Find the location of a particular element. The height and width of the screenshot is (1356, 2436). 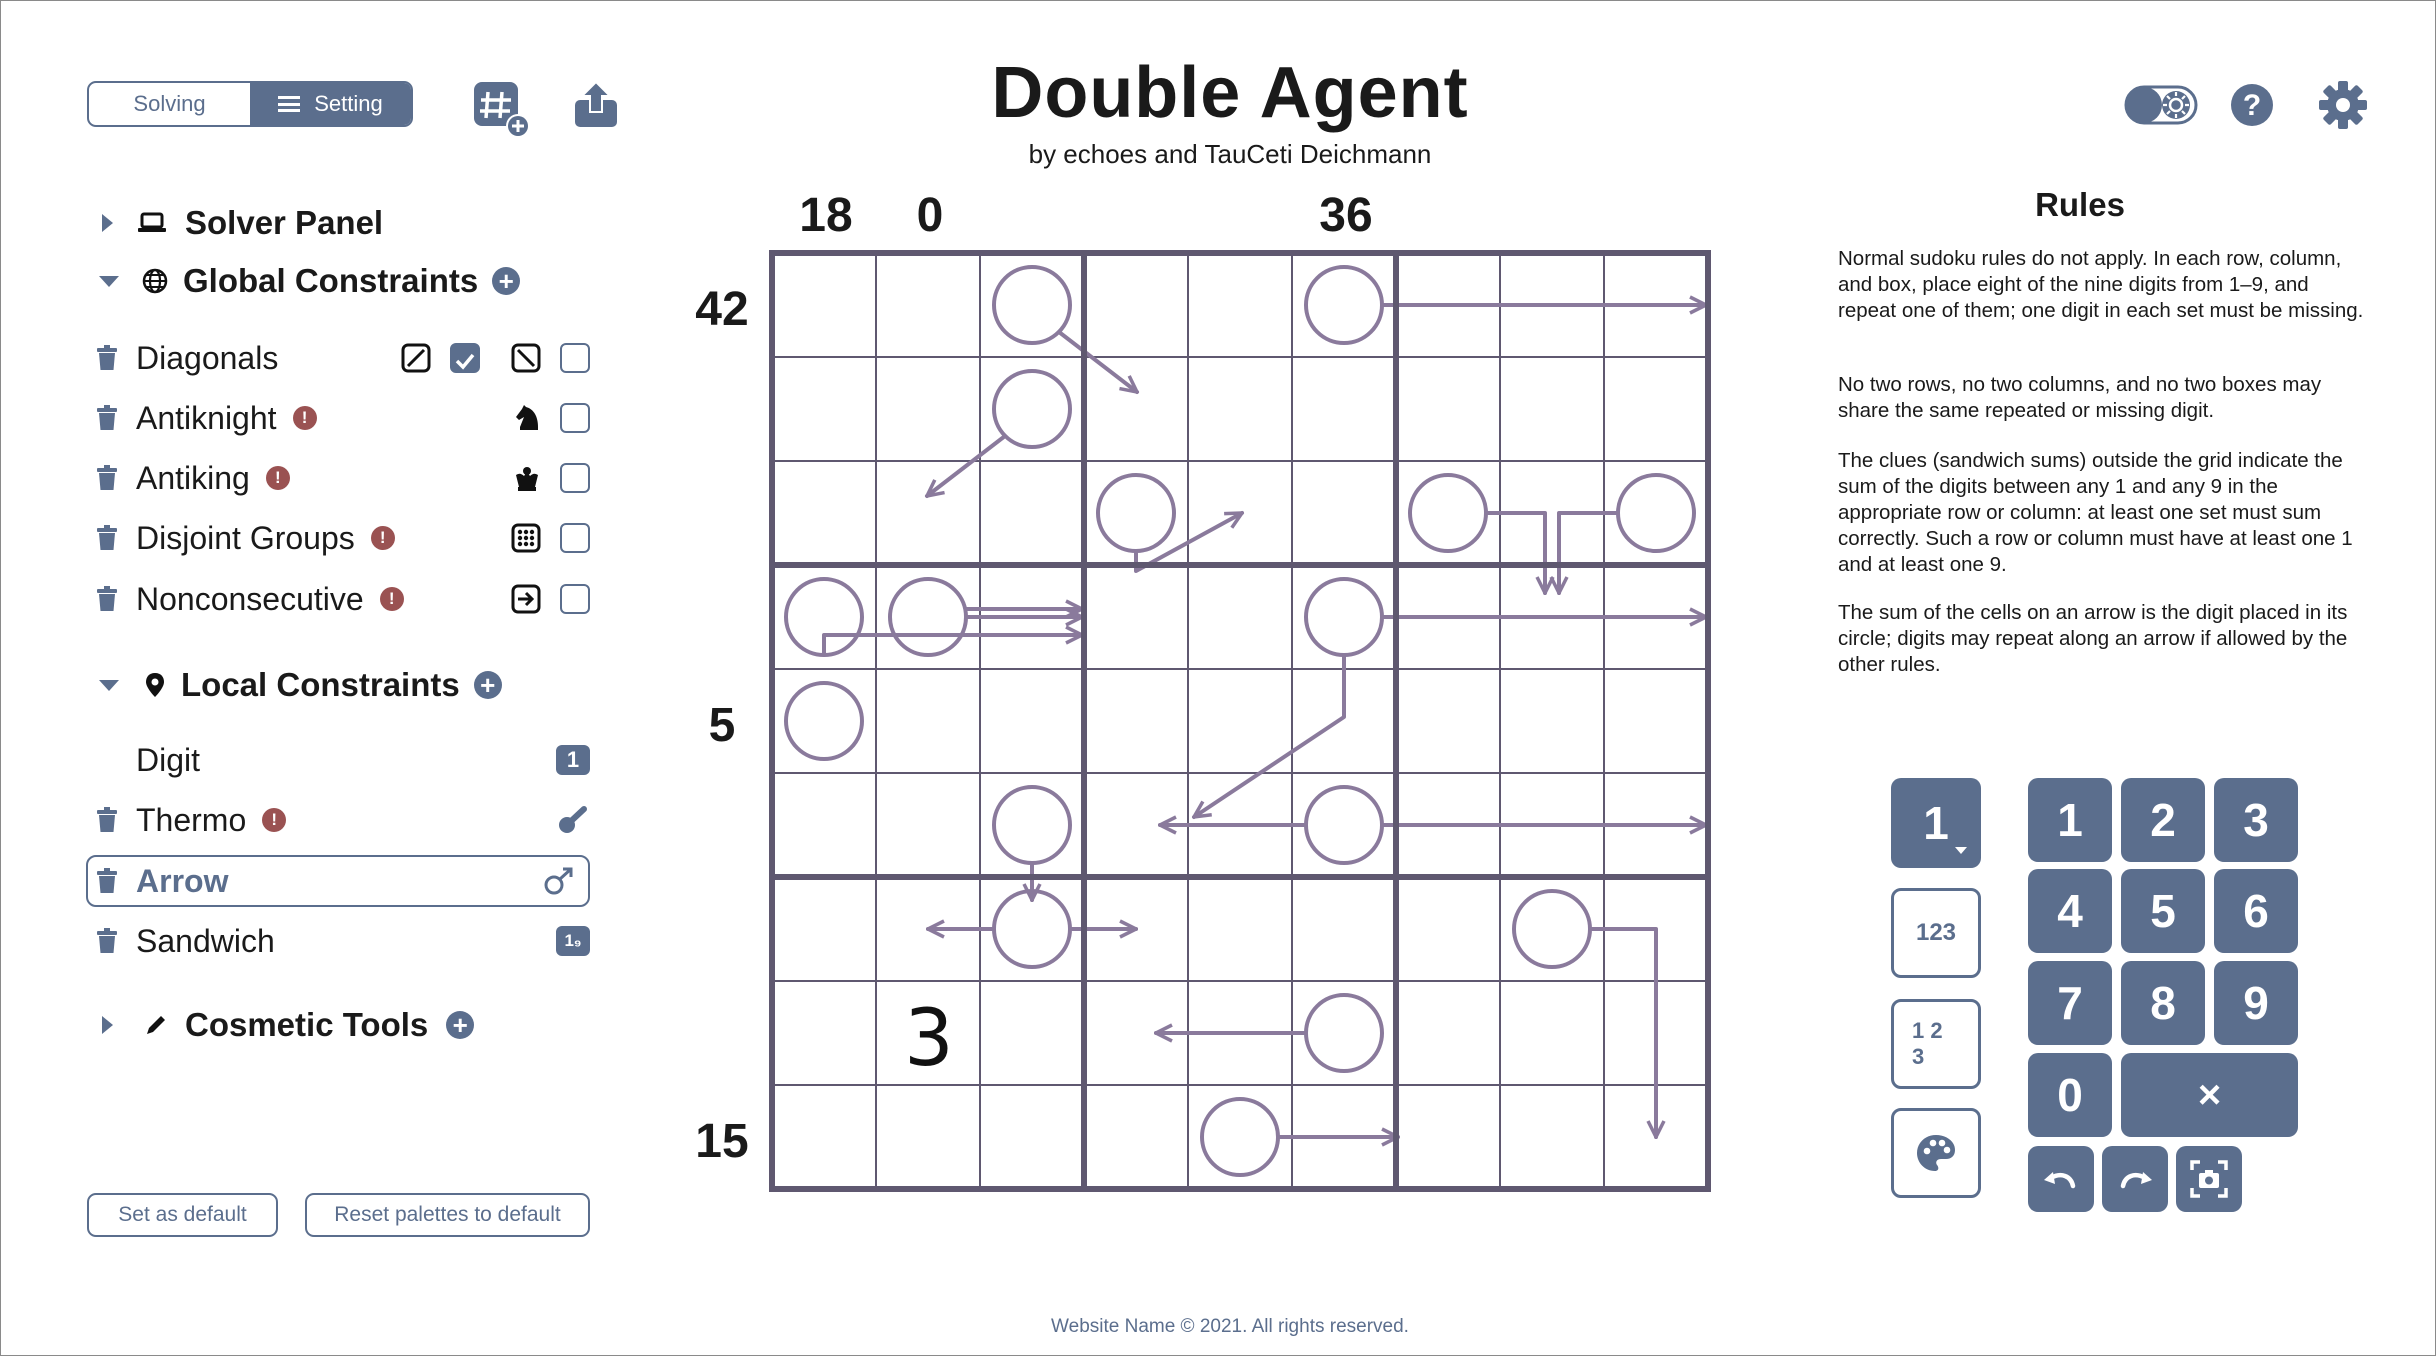

constraint-row-sandwich: Sandwich 1₉ is located at coordinates (343, 941).